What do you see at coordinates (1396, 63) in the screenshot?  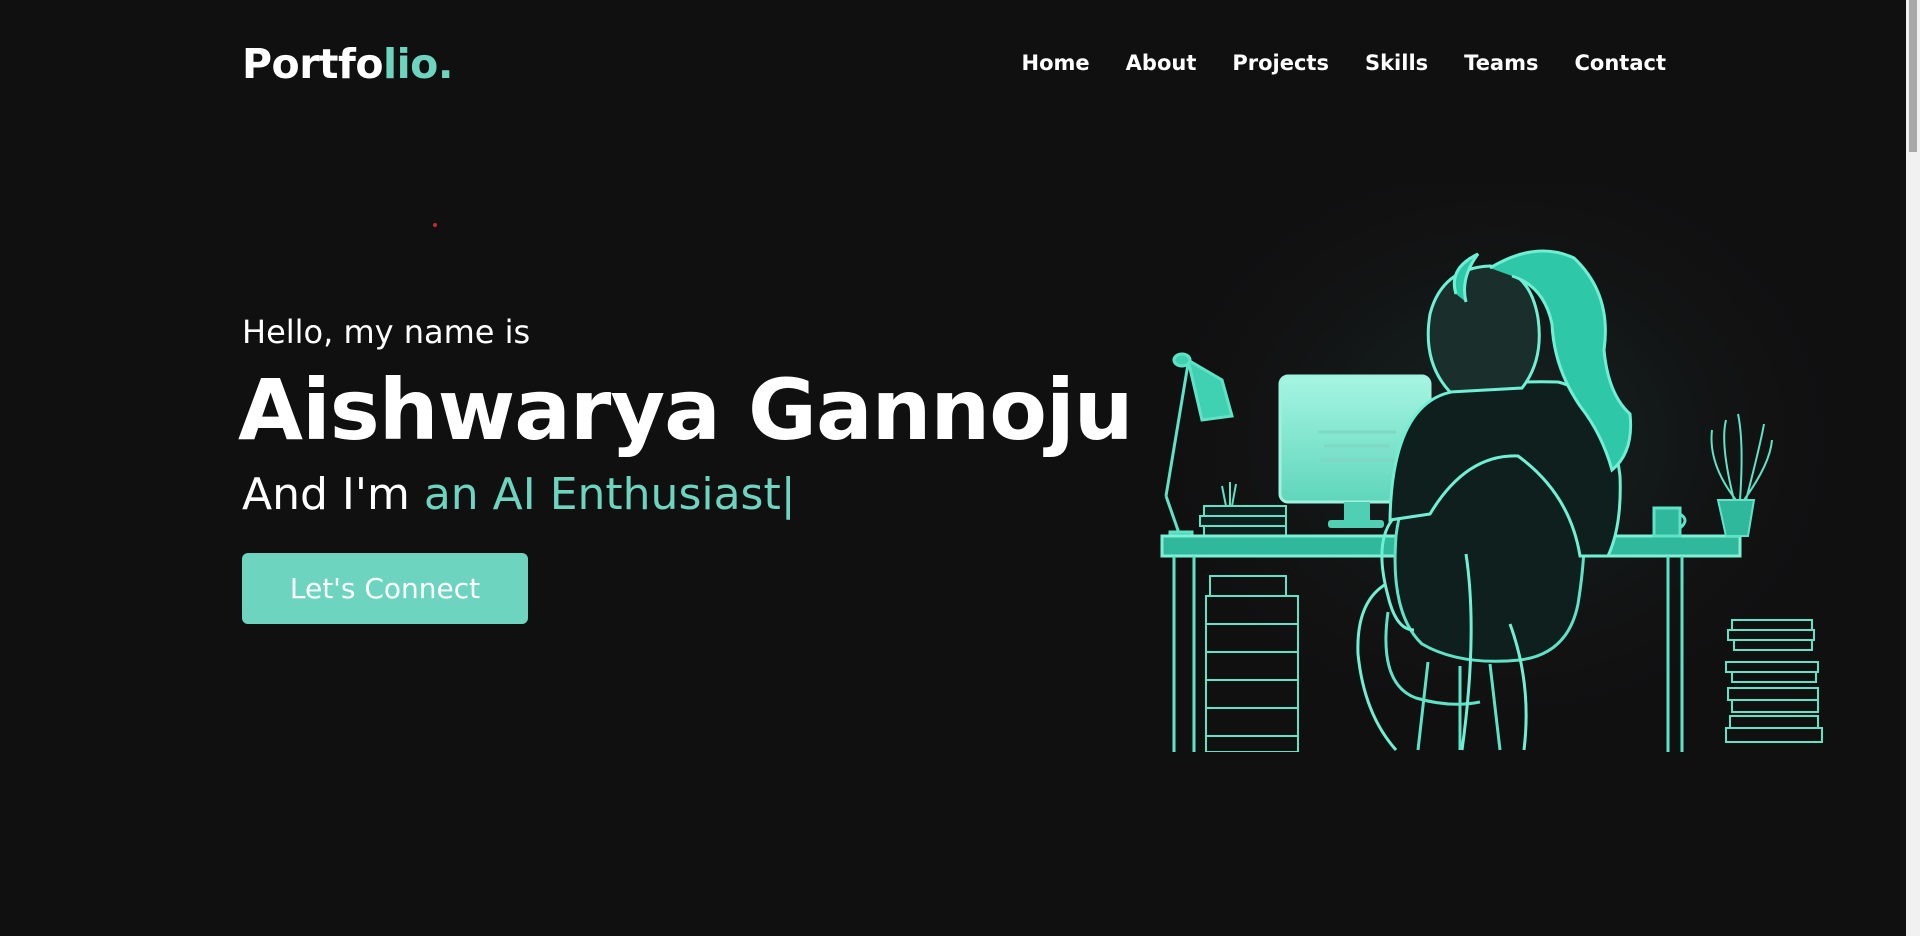 I see `nav-link-skills: Skills` at bounding box center [1396, 63].